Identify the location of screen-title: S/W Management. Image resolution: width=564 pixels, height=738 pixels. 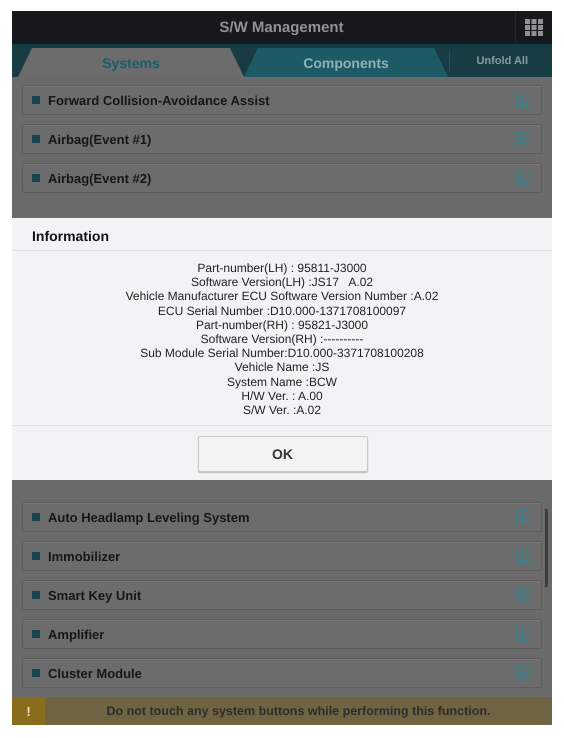
(281, 27).